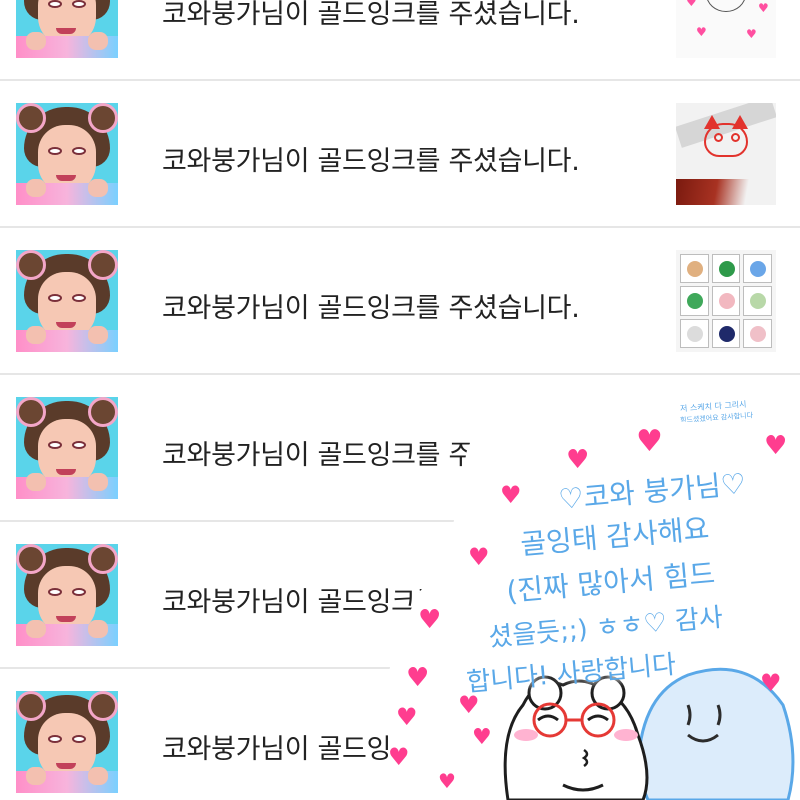 This screenshot has width=800, height=800. I want to click on artwork-thumbnail: ♥ ♥ ♥ ♥ ♥, so click(726, 29).